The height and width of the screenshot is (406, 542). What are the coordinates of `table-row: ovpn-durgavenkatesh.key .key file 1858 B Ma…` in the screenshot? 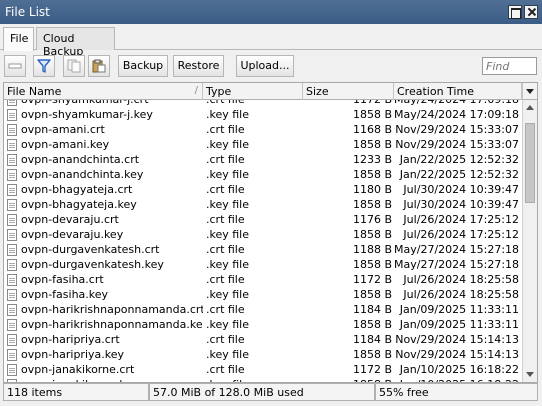 It's located at (263, 265).